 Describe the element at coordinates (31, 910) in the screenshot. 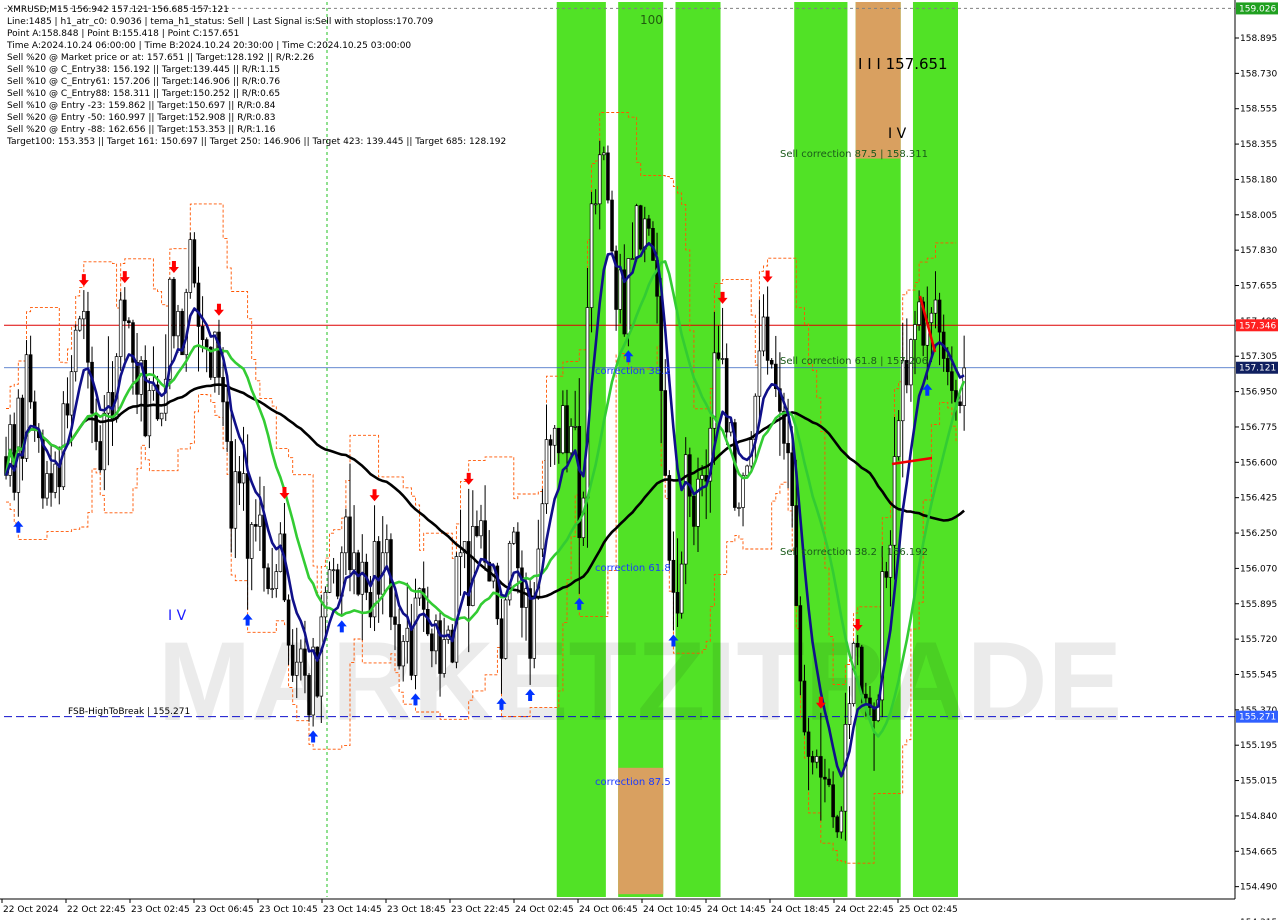

I see `x-tick-label: 22 Oct 2024` at that location.